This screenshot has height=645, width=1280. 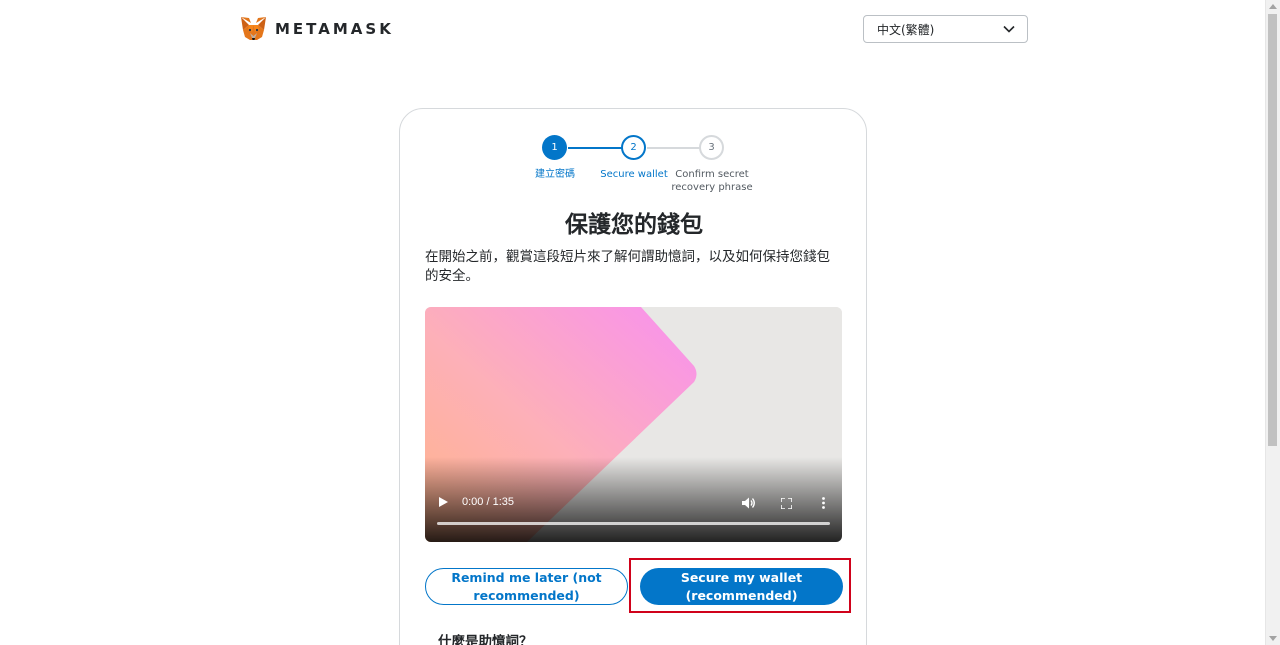 I want to click on volume-icon, so click(x=749, y=503).